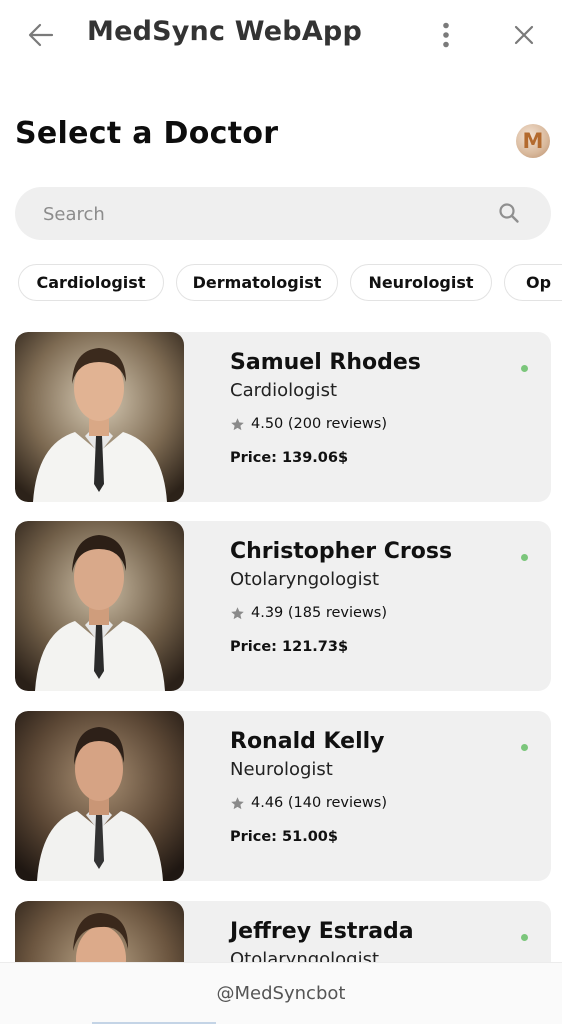 This screenshot has height=1024, width=562. Describe the element at coordinates (322, 931) in the screenshot. I see `doctor-name: Jeffrey Estrada` at that location.